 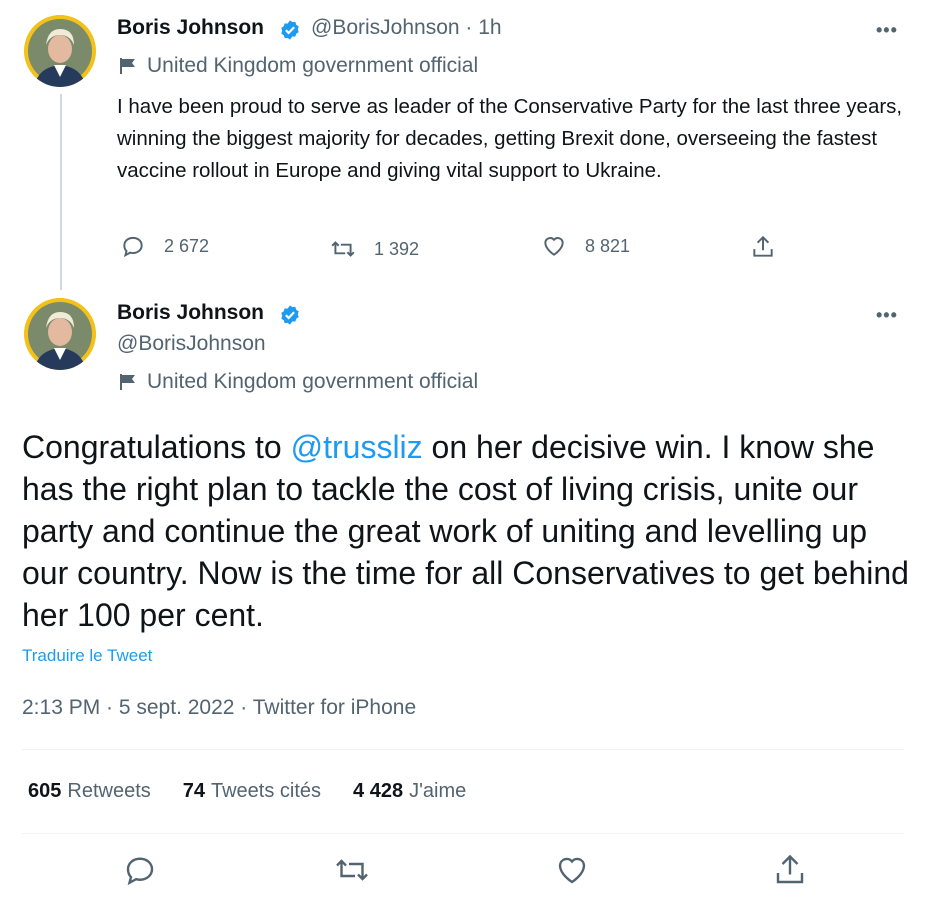 I want to click on author-handle: @BorisJohnson · 1h, so click(x=406, y=28).